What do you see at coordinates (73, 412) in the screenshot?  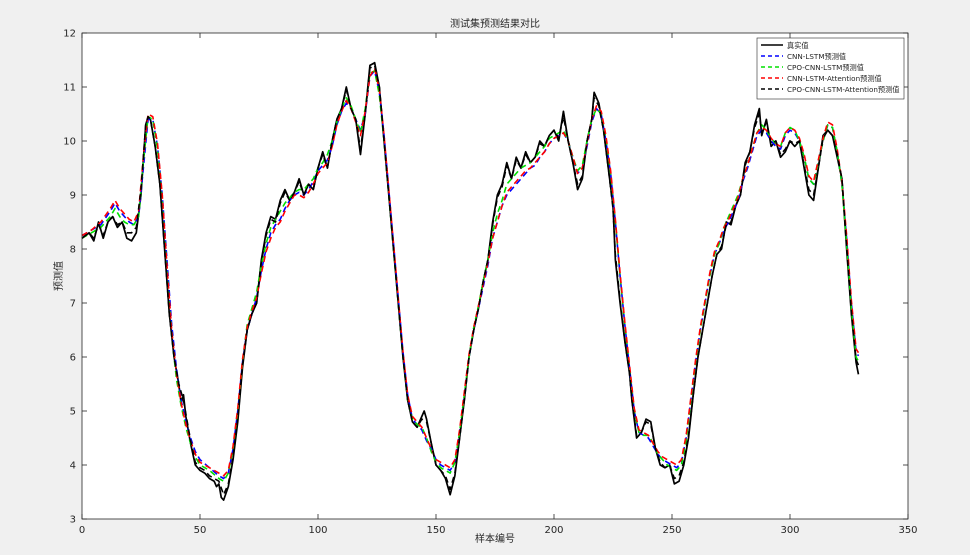 I see `y-tick-label: 5` at bounding box center [73, 412].